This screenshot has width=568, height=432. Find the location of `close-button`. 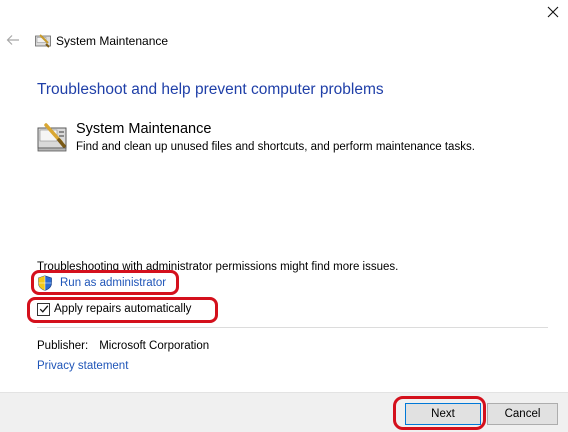

close-button is located at coordinates (553, 12).